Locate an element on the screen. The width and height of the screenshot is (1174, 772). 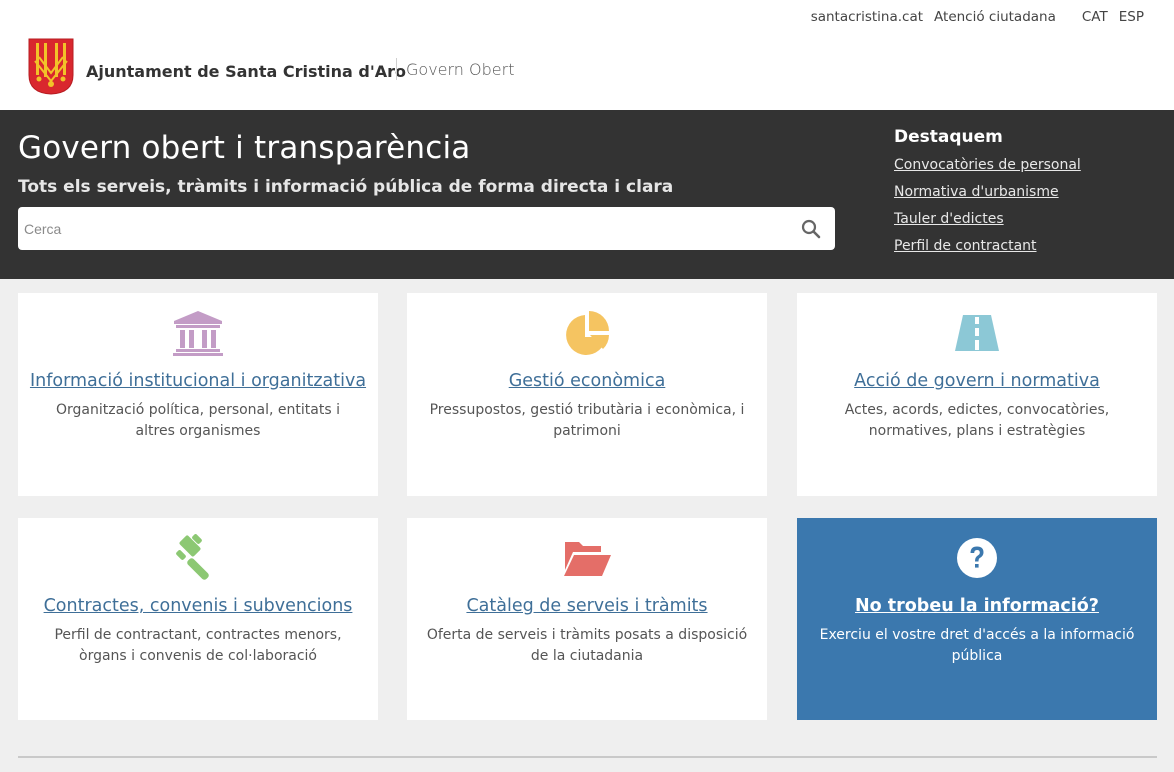
brand-name: Ajuntament de Santa Cristina d'Aro is located at coordinates (246, 71).